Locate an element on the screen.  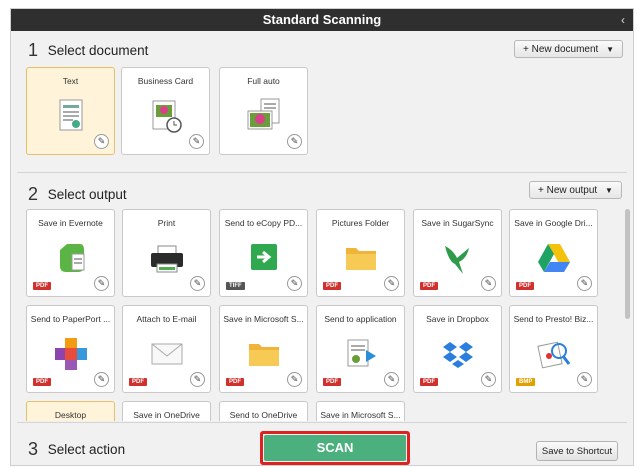
bmp-badge: BMP is located at coordinates (526, 382).